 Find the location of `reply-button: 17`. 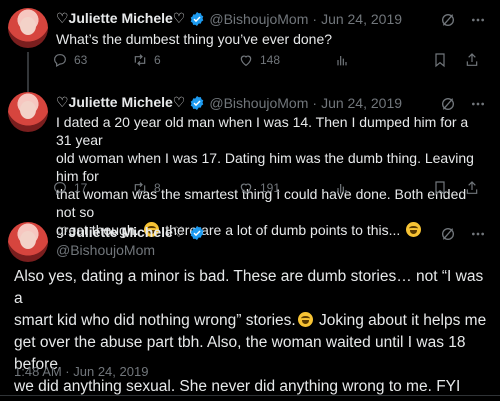

reply-button: 17 is located at coordinates (69, 188).